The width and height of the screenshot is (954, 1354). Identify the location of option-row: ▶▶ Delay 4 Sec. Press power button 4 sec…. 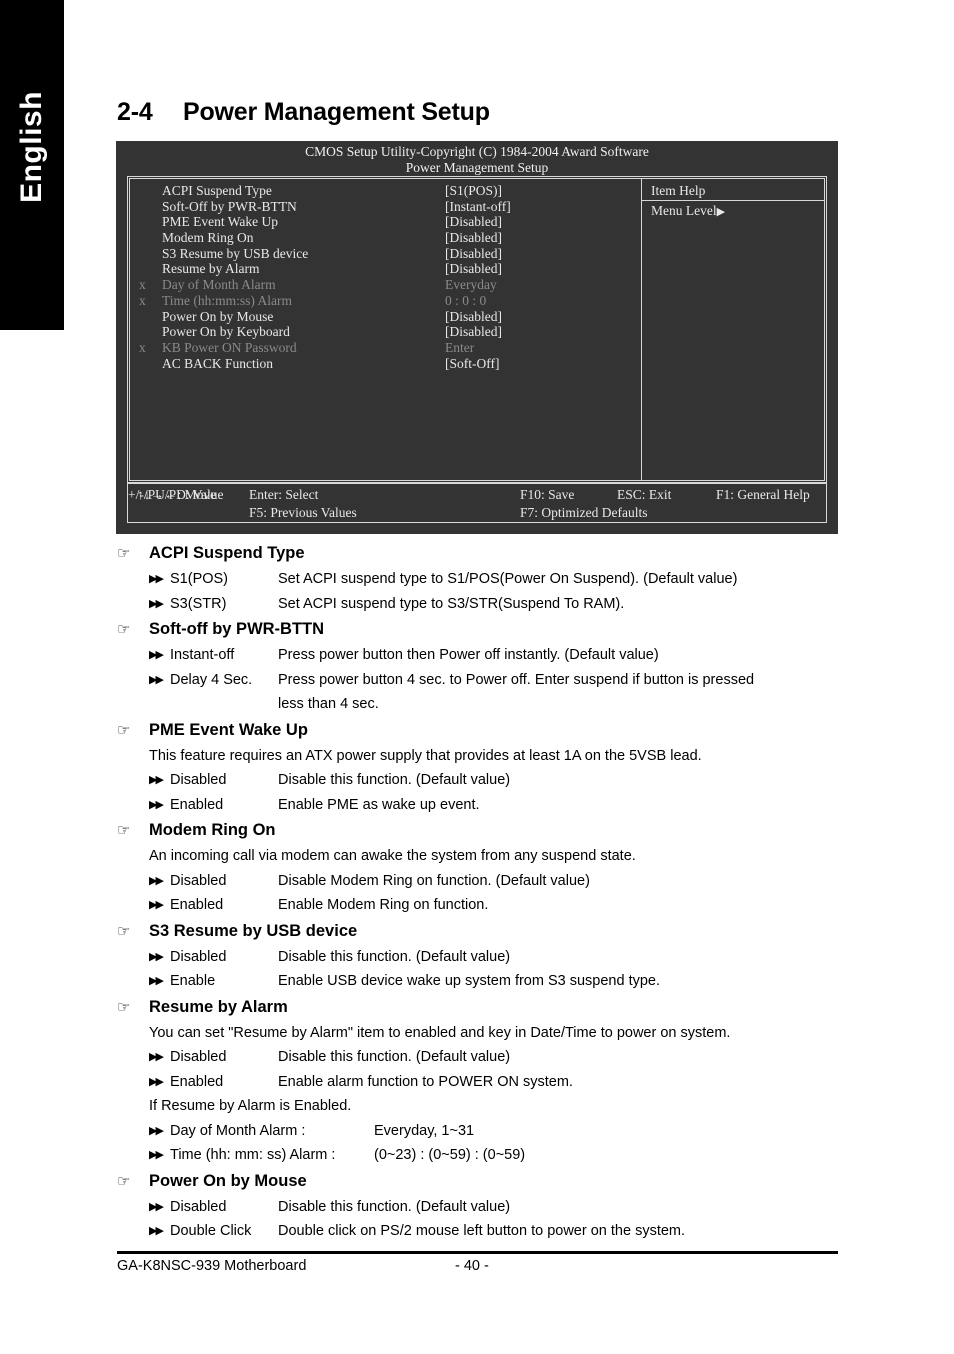
(551, 680).